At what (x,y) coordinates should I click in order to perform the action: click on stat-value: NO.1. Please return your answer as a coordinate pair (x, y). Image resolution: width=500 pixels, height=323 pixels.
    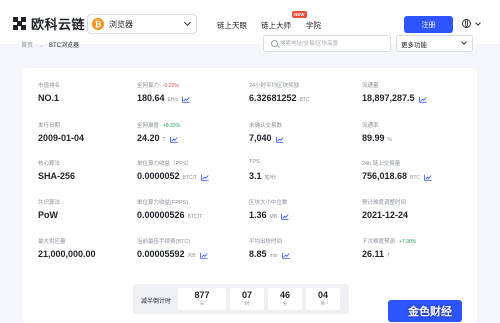
    Looking at the image, I should click on (49, 98).